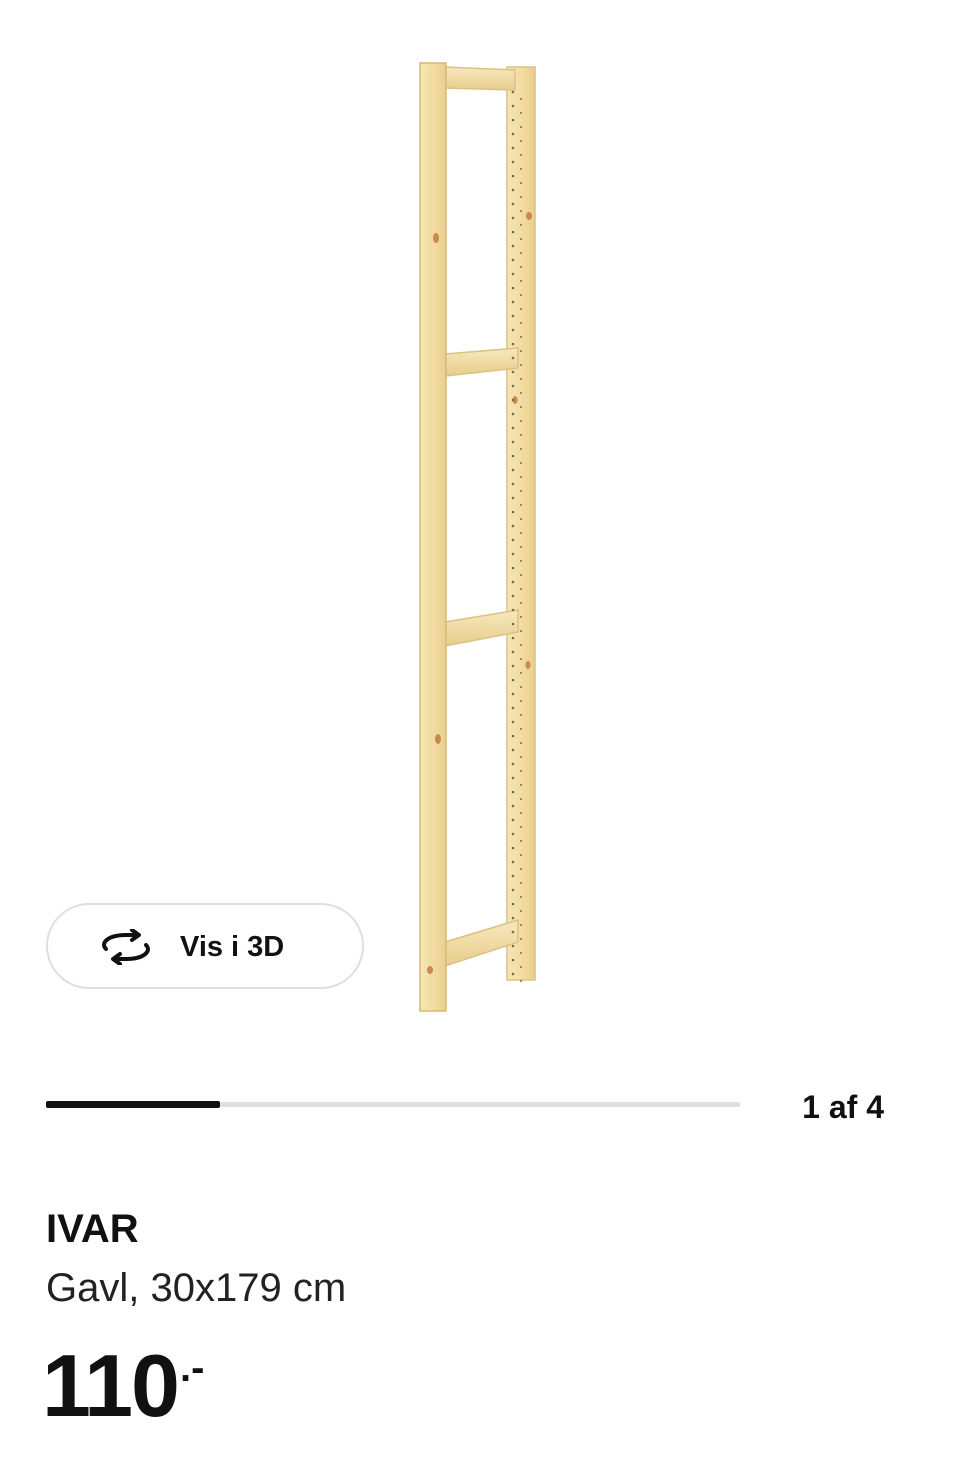 The width and height of the screenshot is (960, 1472). Describe the element at coordinates (111, 1385) in the screenshot. I see `price-integer: 110` at that location.